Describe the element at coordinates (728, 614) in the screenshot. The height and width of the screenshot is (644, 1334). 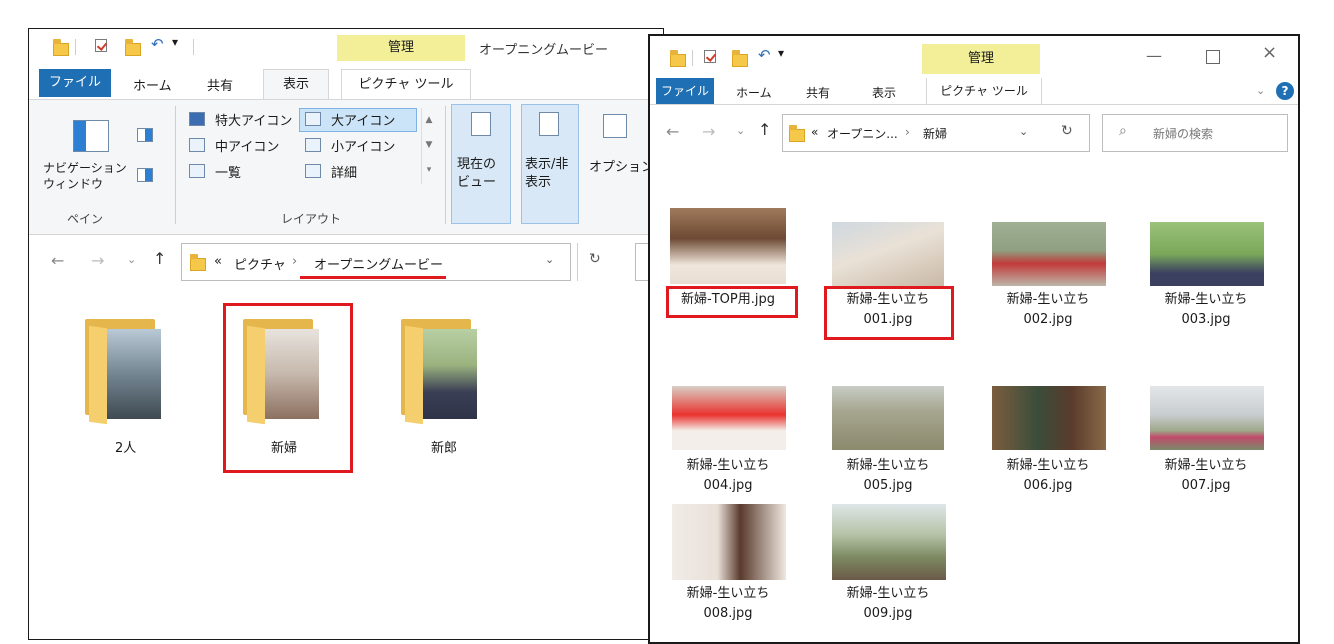
I see `file-008-line2: 008.jpg` at that location.